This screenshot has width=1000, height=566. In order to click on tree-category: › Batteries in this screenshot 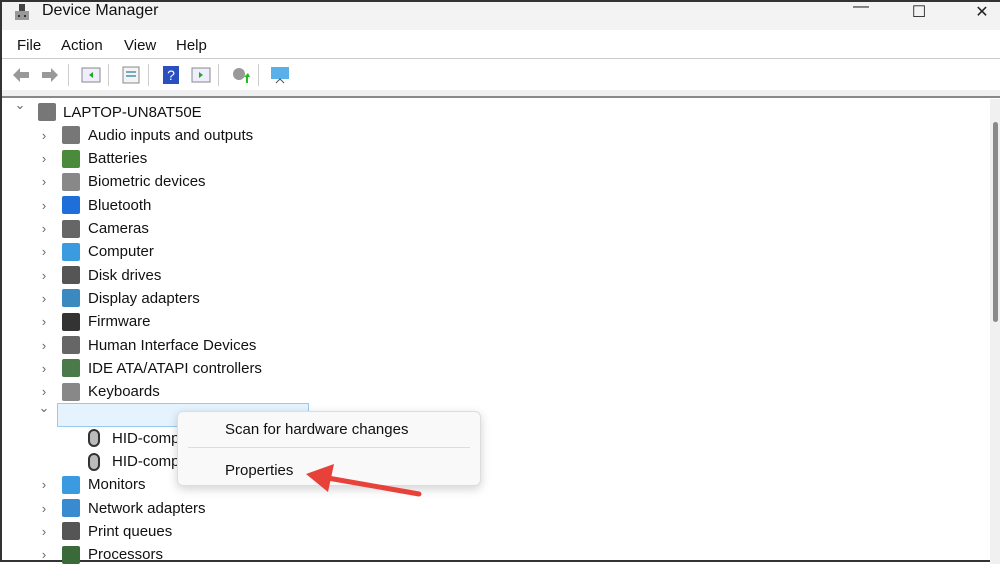, I will do `click(302, 159)`.